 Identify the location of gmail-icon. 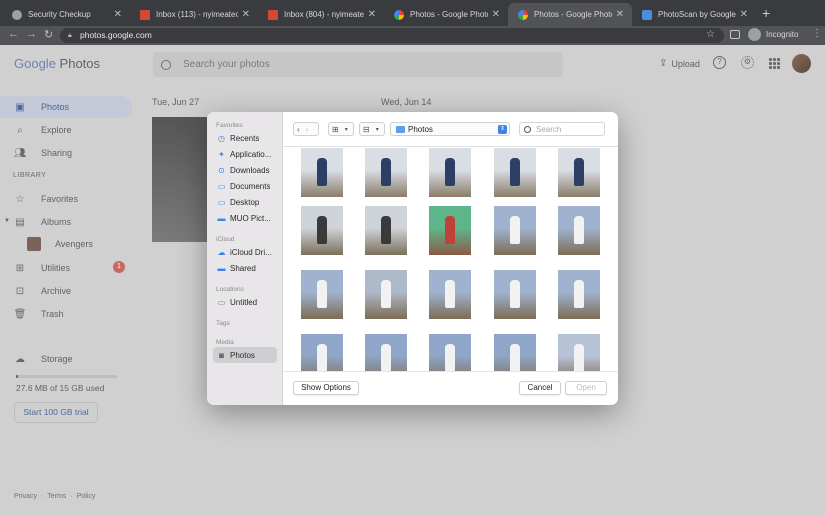
(145, 14).